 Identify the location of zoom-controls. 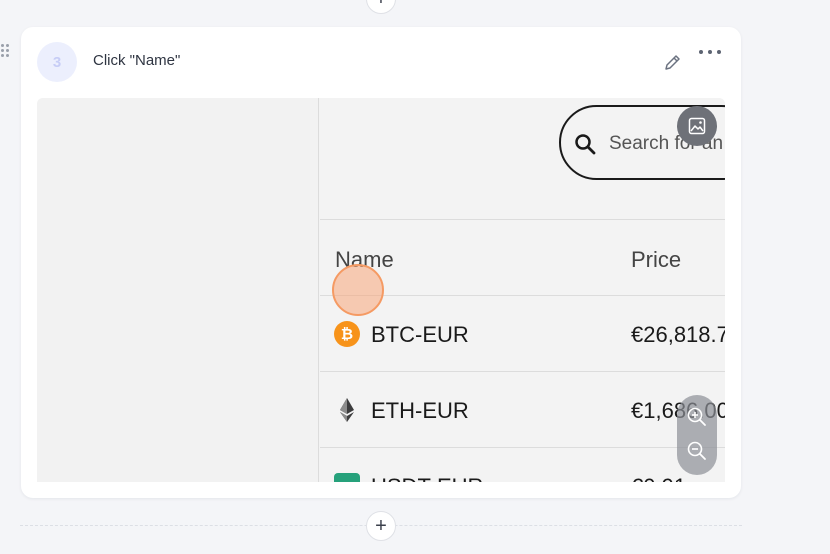
(697, 435).